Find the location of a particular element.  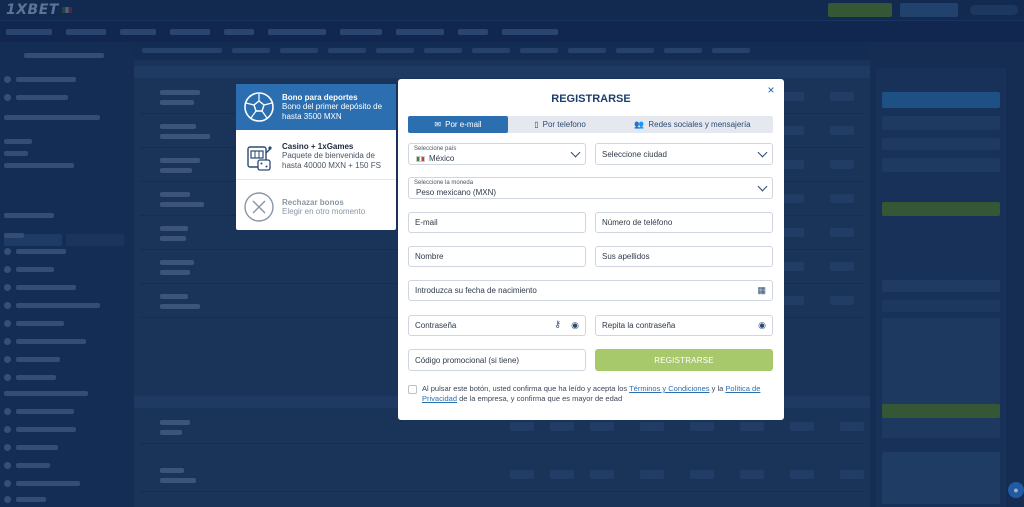

currency-value: Peso mexicano (MXN) is located at coordinates (456, 192).